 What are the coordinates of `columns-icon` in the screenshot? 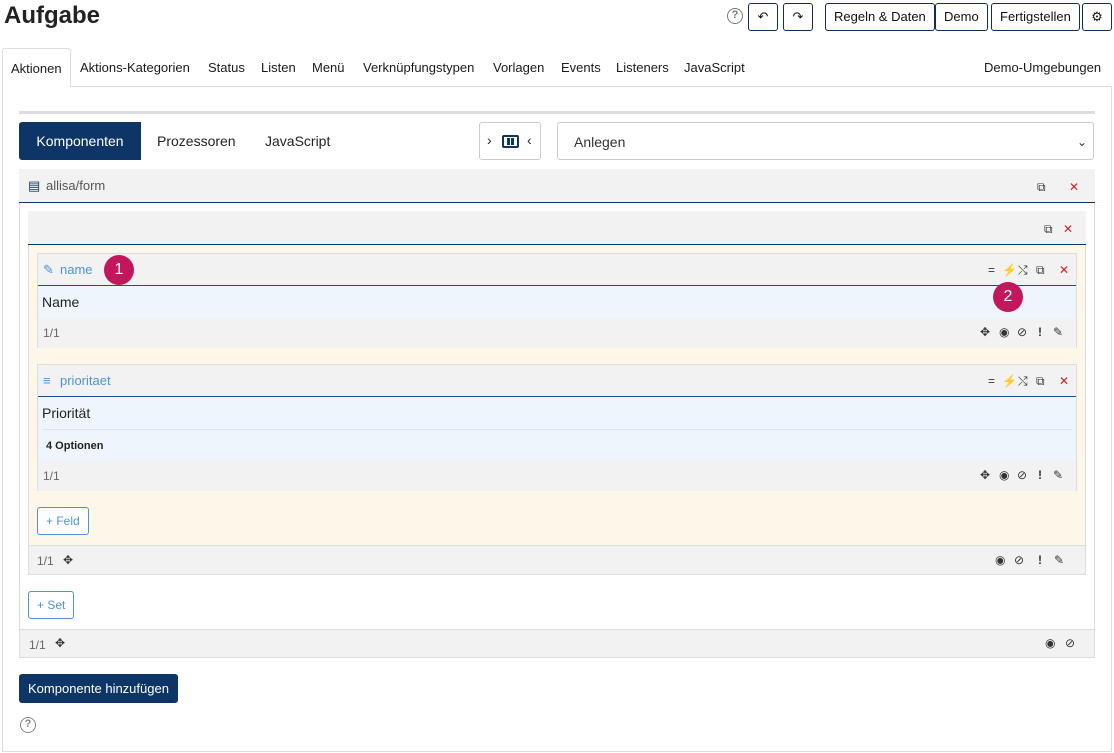 It's located at (510, 141).